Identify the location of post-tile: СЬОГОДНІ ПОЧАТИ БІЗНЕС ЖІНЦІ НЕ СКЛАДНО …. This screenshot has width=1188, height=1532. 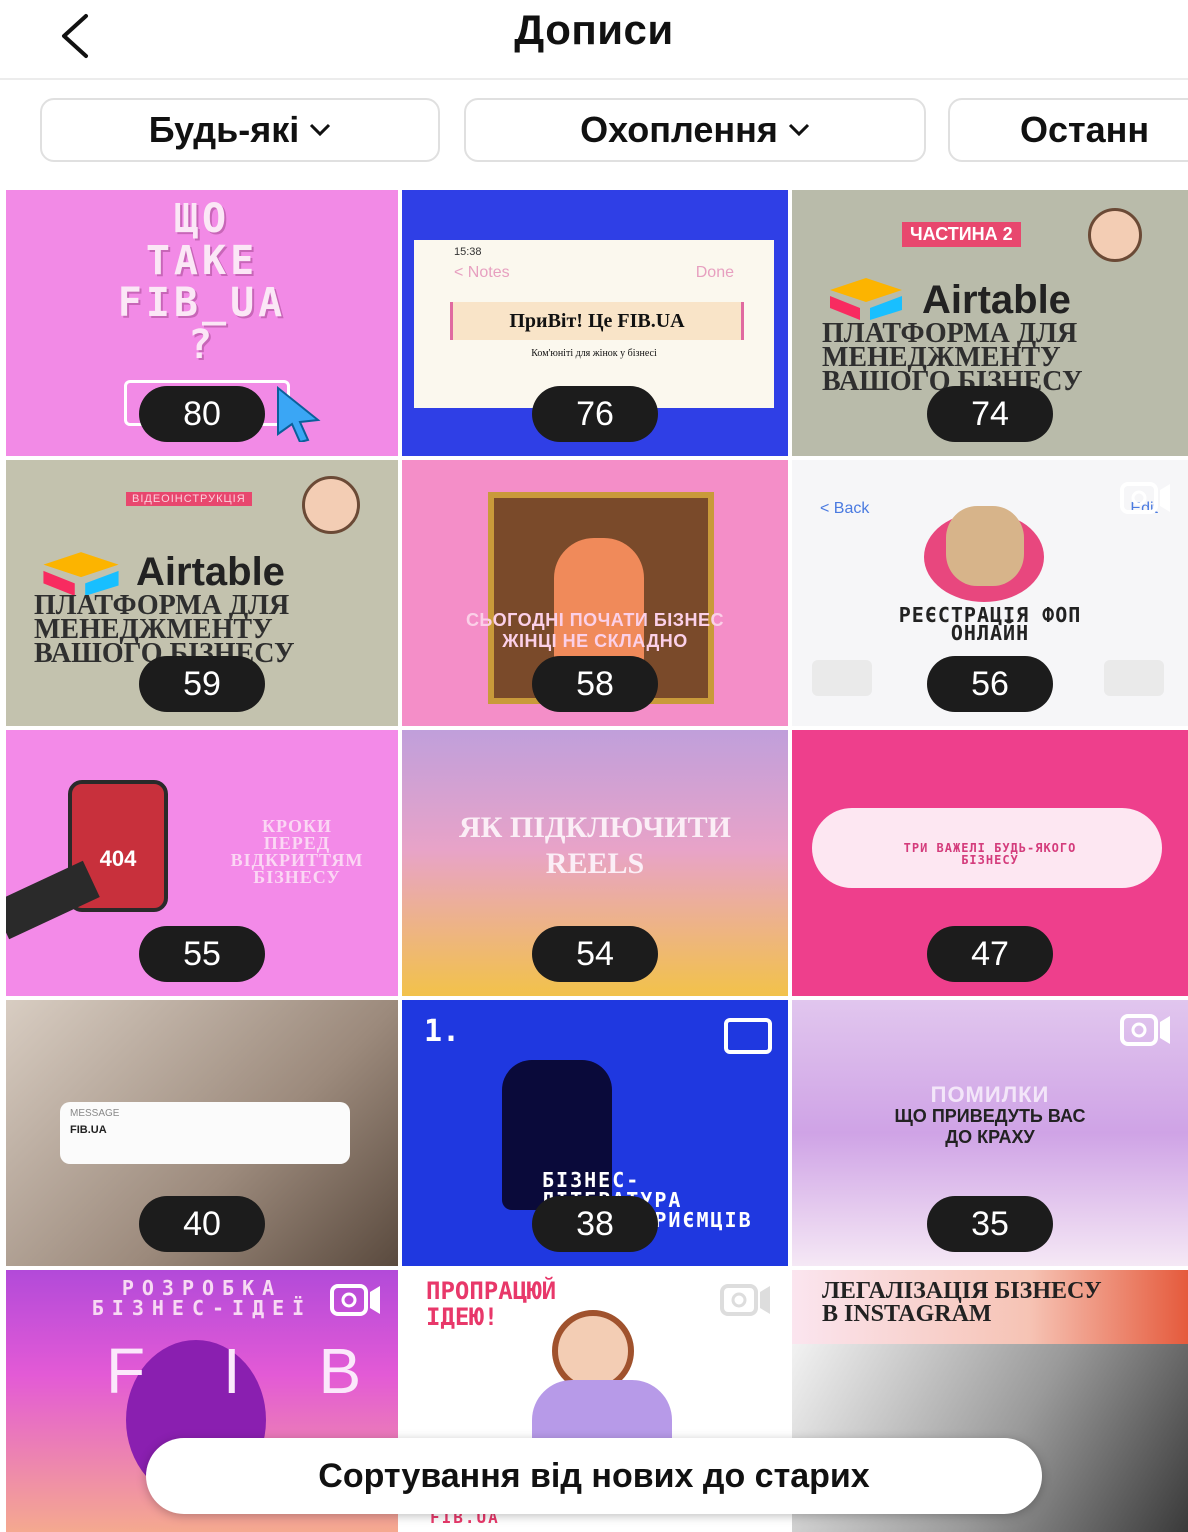
(595, 593).